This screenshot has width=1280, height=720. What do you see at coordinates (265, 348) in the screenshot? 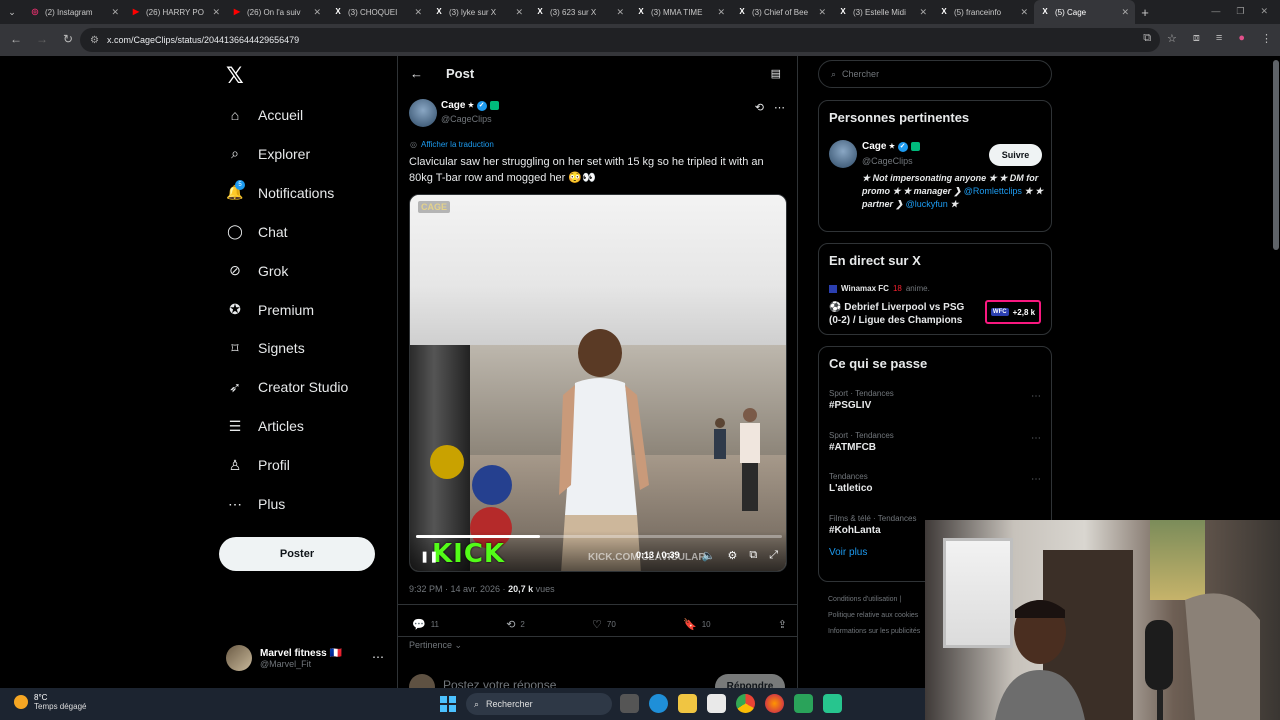
I see `nav-item-signets: ⌑ Signets` at bounding box center [265, 348].